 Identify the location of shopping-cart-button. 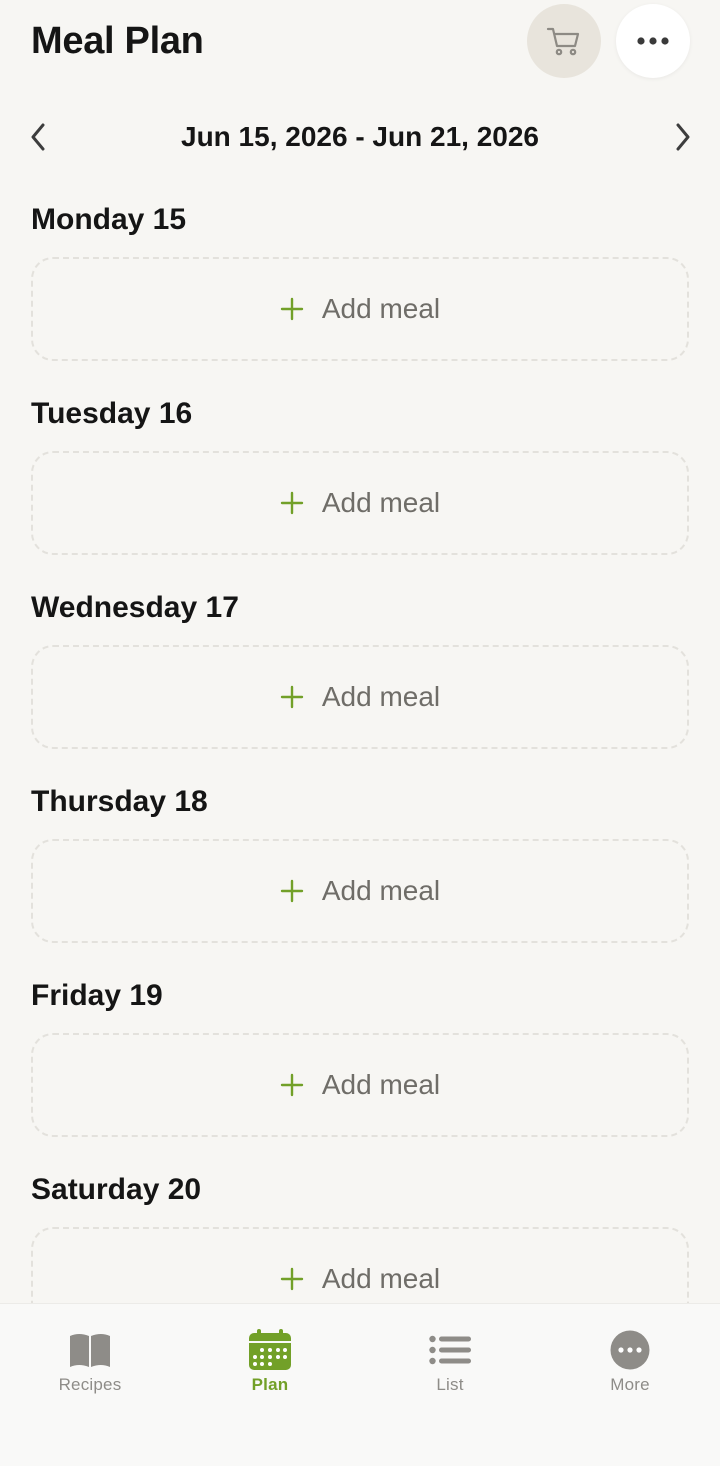
(564, 41).